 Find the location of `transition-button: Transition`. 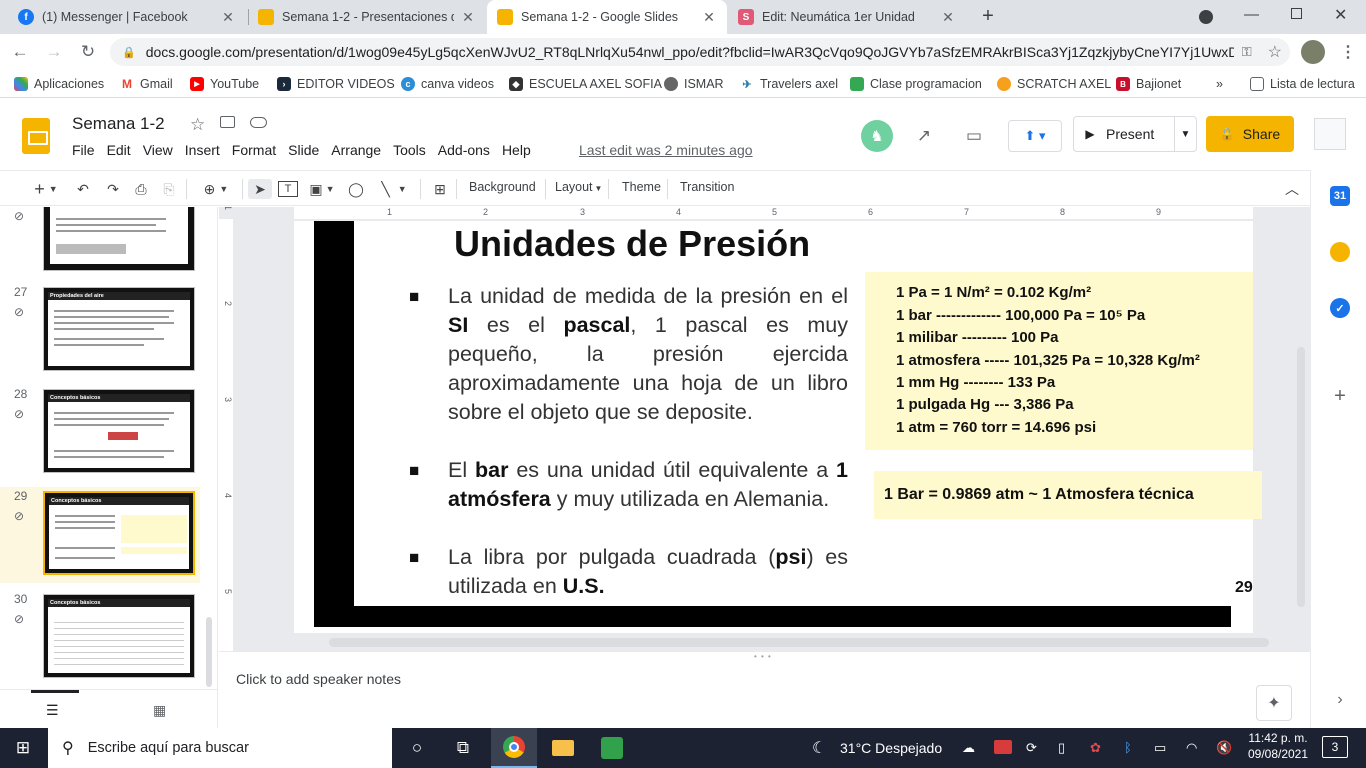

transition-button: Transition is located at coordinates (707, 187).